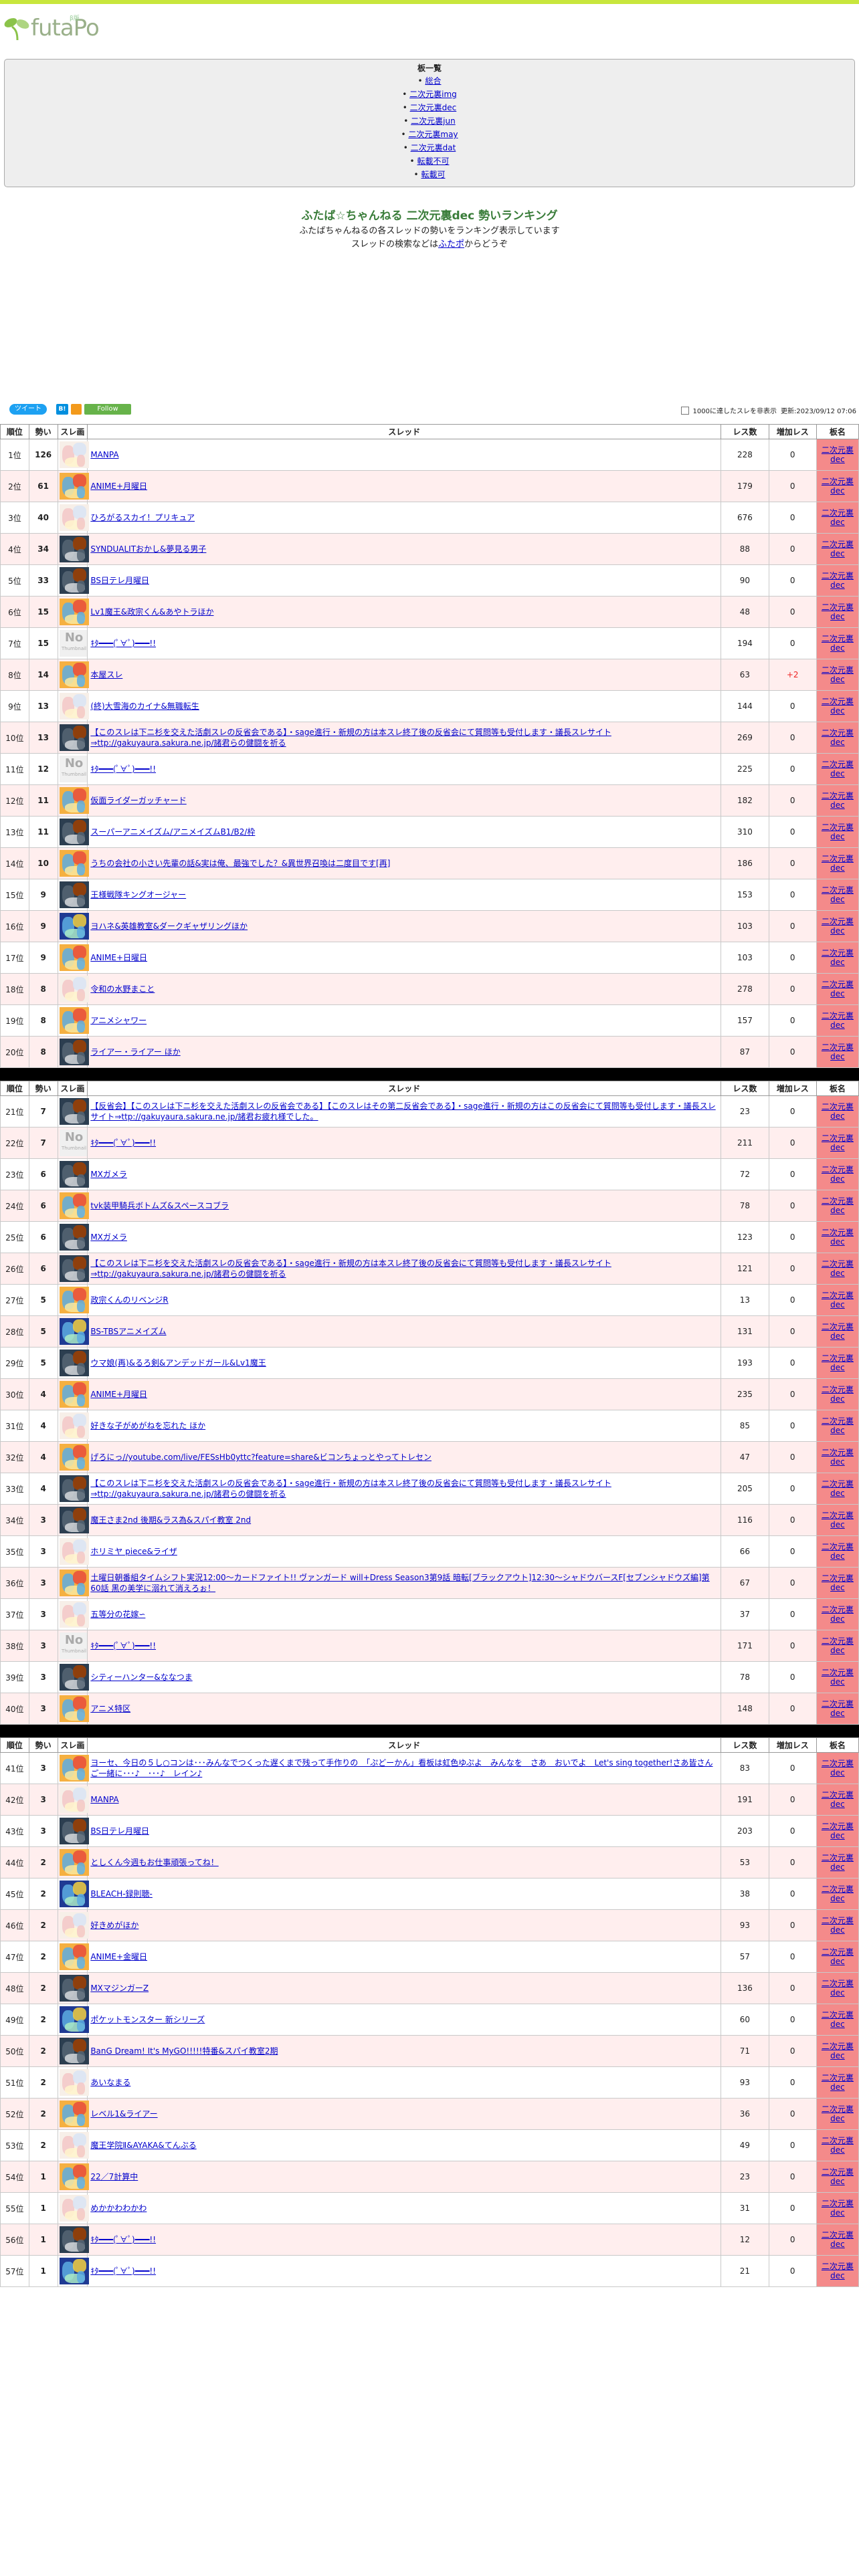 This screenshot has width=859, height=2576. What do you see at coordinates (118, 1020) in the screenshot?
I see `thread-title-link: アニメシャワー` at bounding box center [118, 1020].